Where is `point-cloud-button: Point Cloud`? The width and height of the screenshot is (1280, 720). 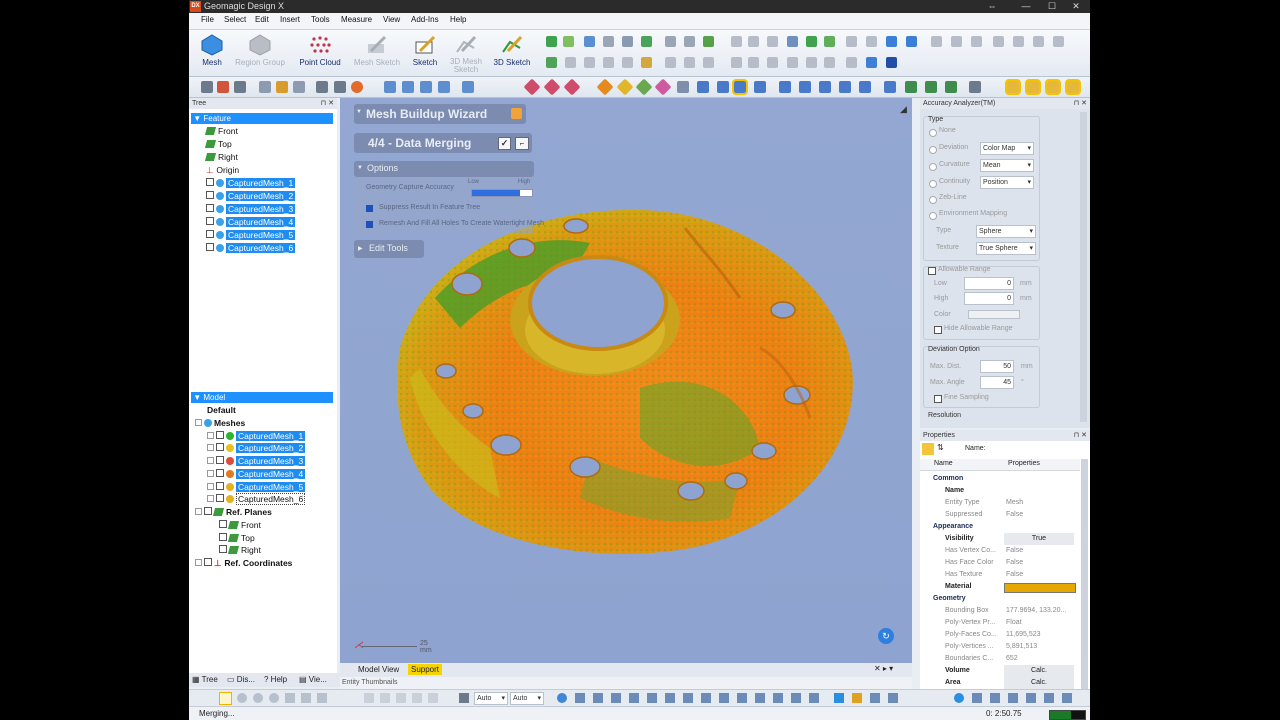 point-cloud-button: Point Cloud is located at coordinates (320, 54).